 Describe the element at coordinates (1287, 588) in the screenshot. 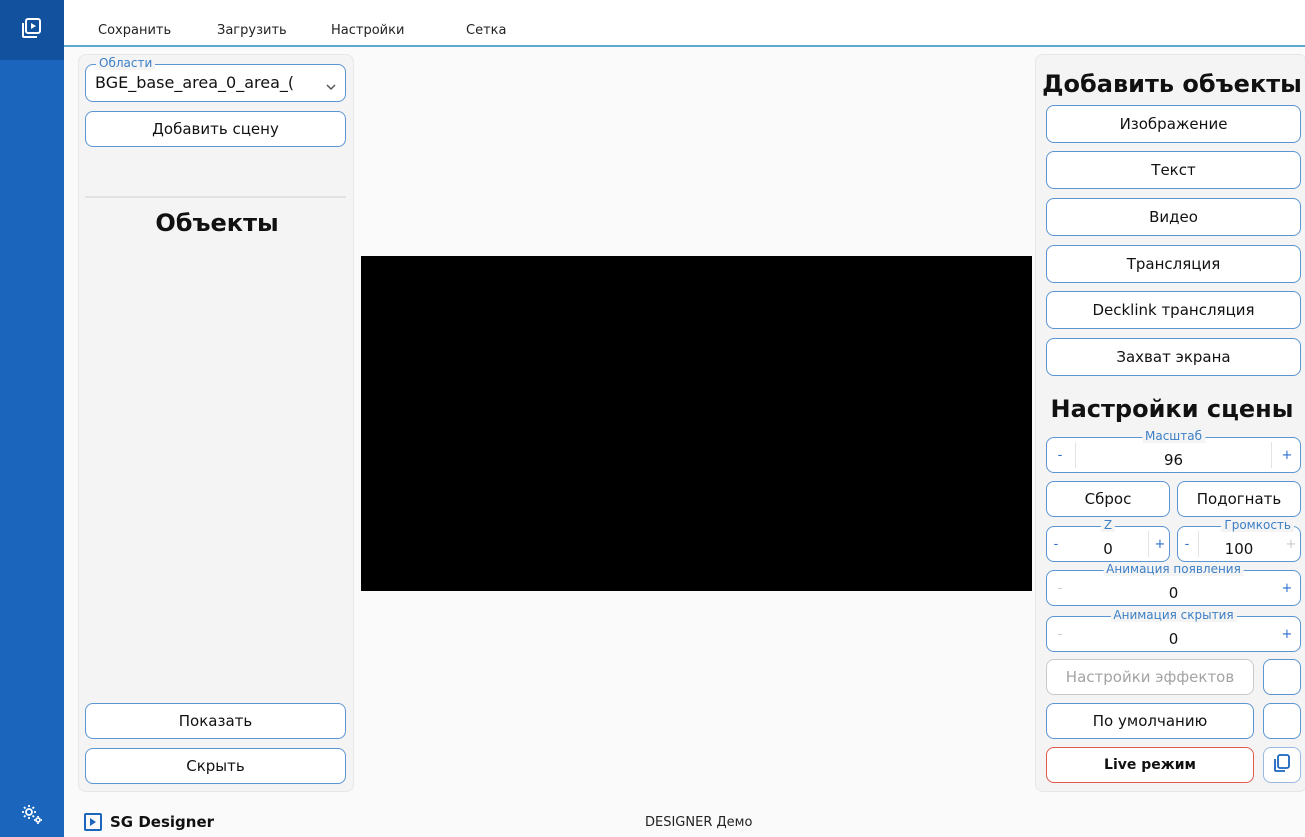

I see `anim-in-increment-button: +` at that location.